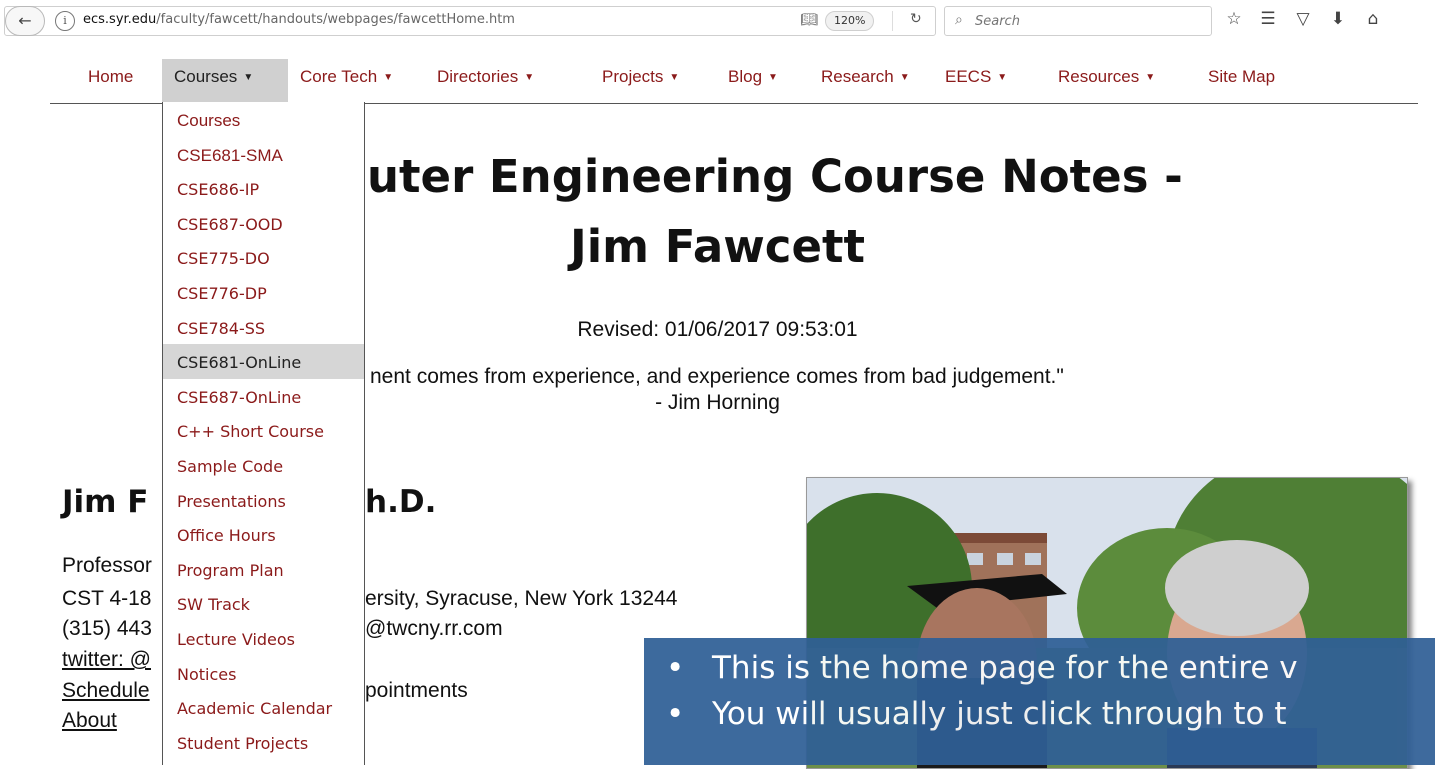 Image resolution: width=1435 pixels, height=769 pixels. Describe the element at coordinates (434, 629) in the screenshot. I see `email-link: @twcny.rr.com` at that location.